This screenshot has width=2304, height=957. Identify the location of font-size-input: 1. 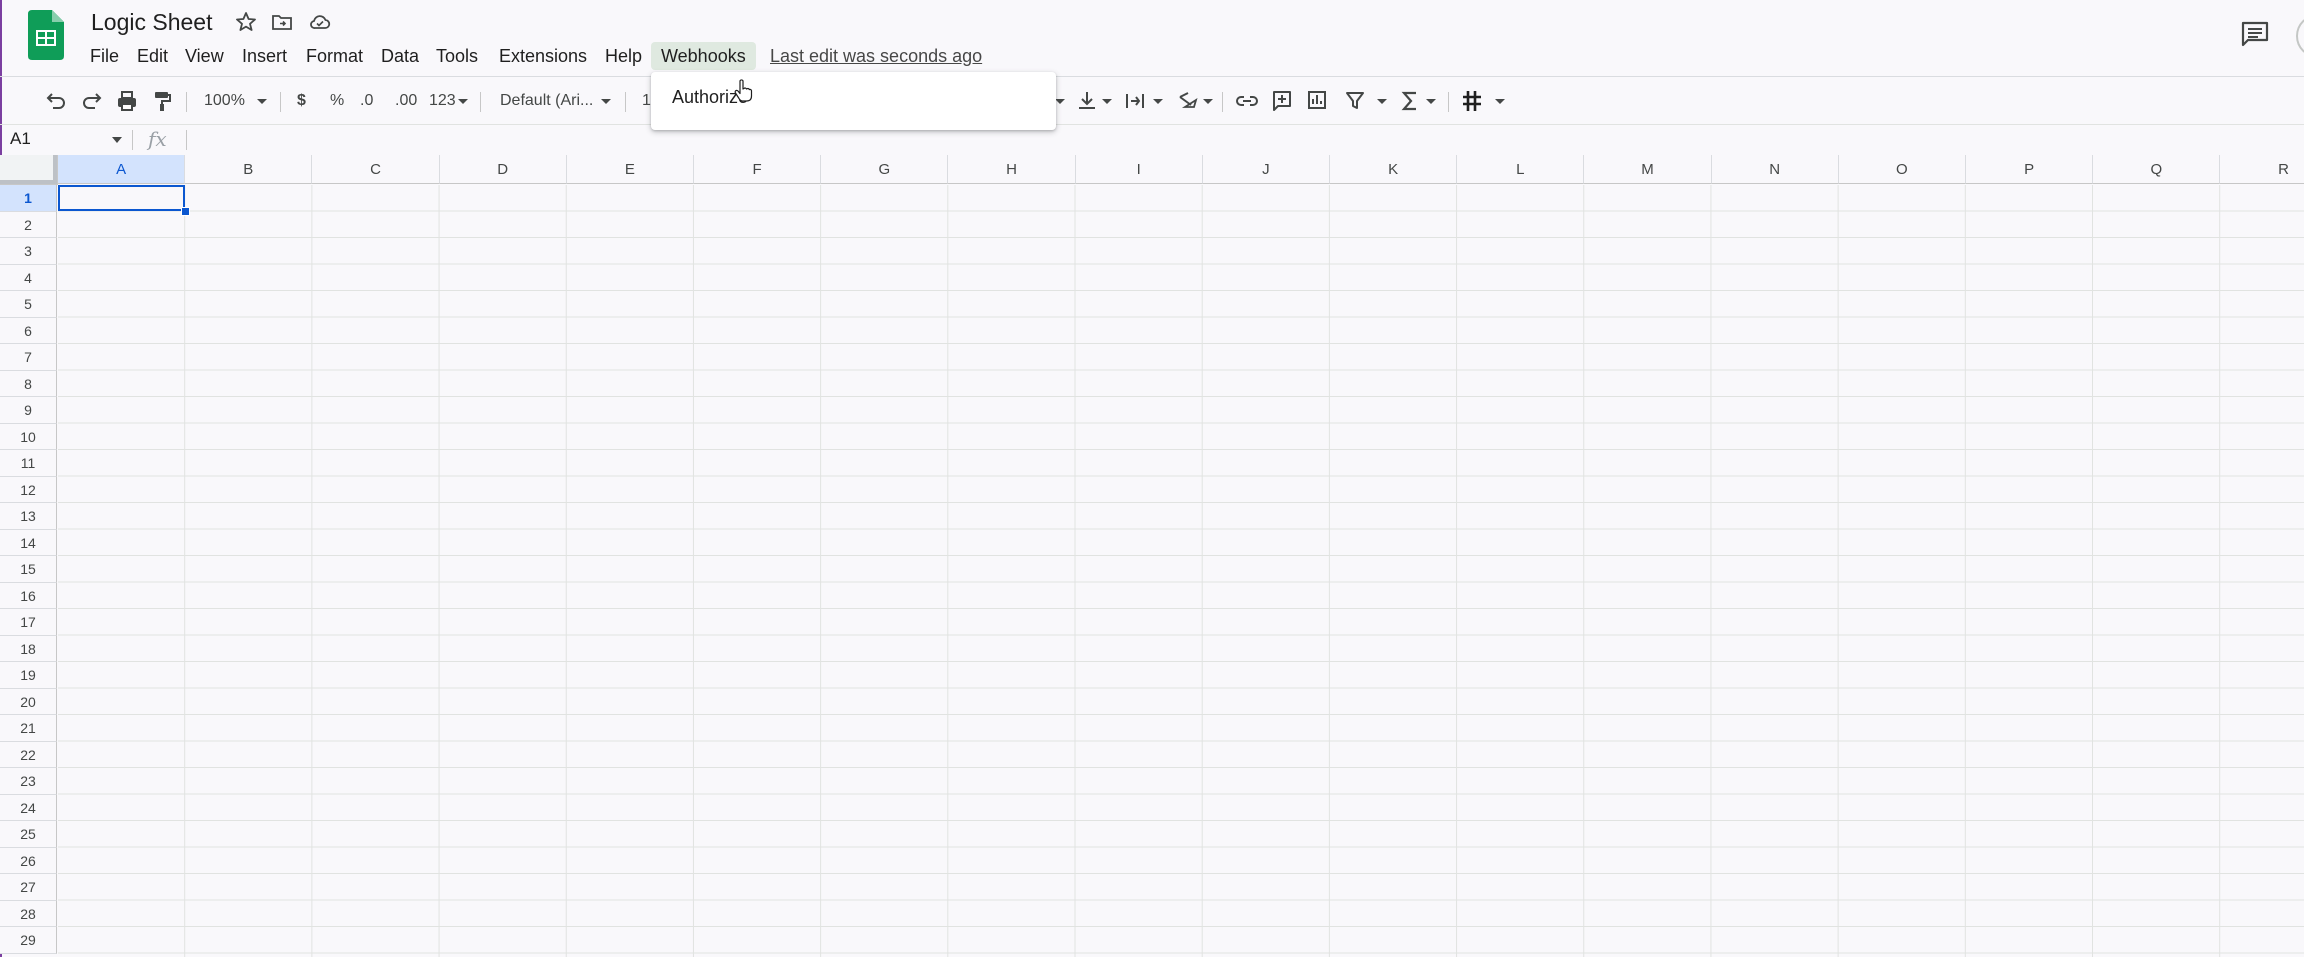
(646, 101).